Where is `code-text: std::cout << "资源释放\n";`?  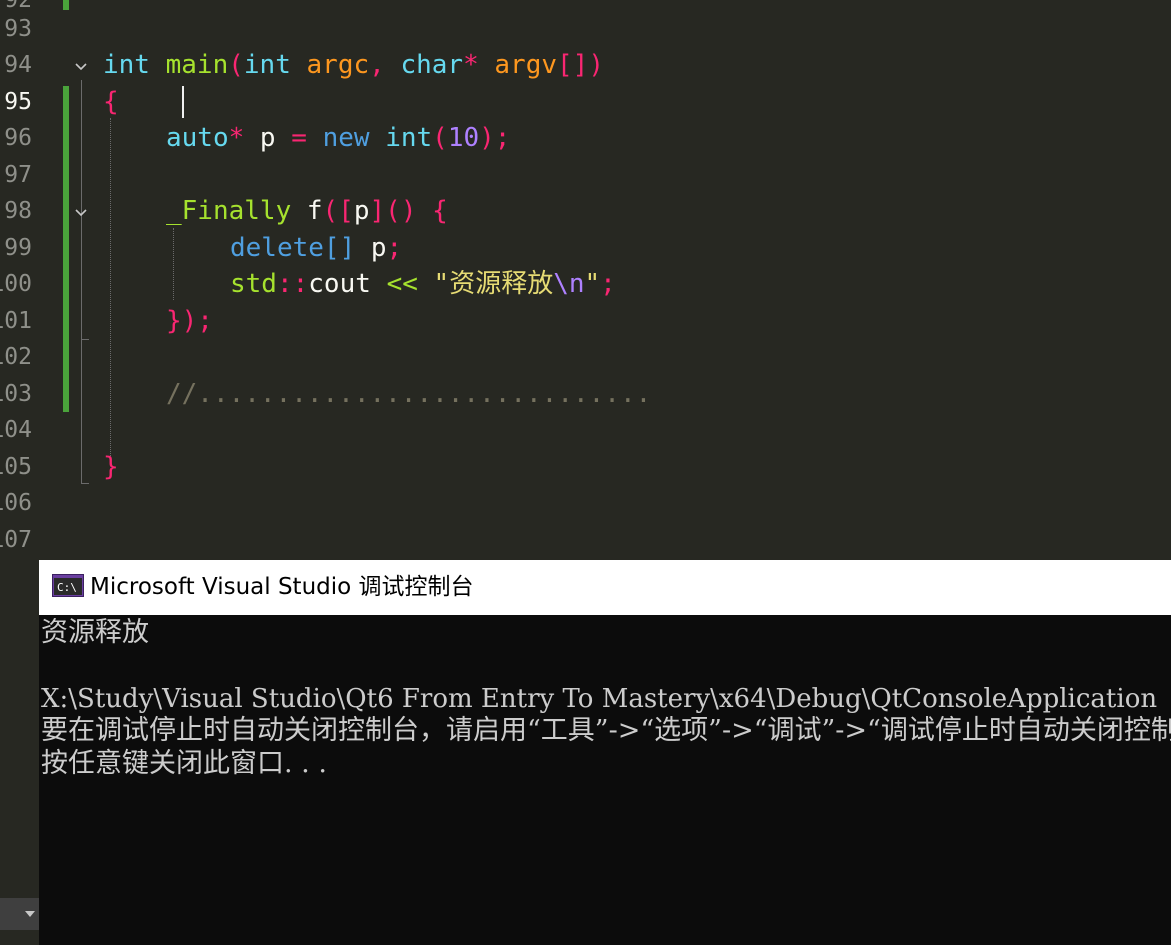 code-text: std::cout << "资源释放\n"; is located at coordinates (423, 284).